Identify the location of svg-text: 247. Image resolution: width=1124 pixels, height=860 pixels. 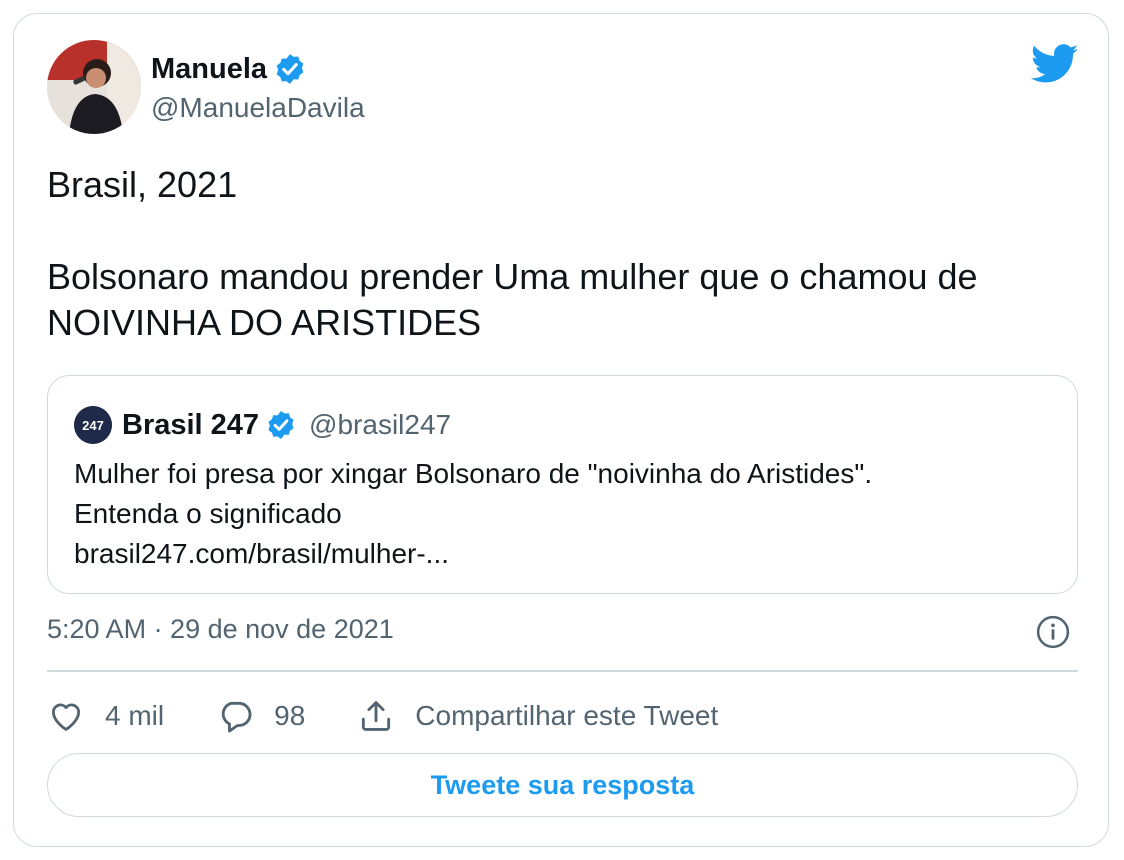
(93, 425).